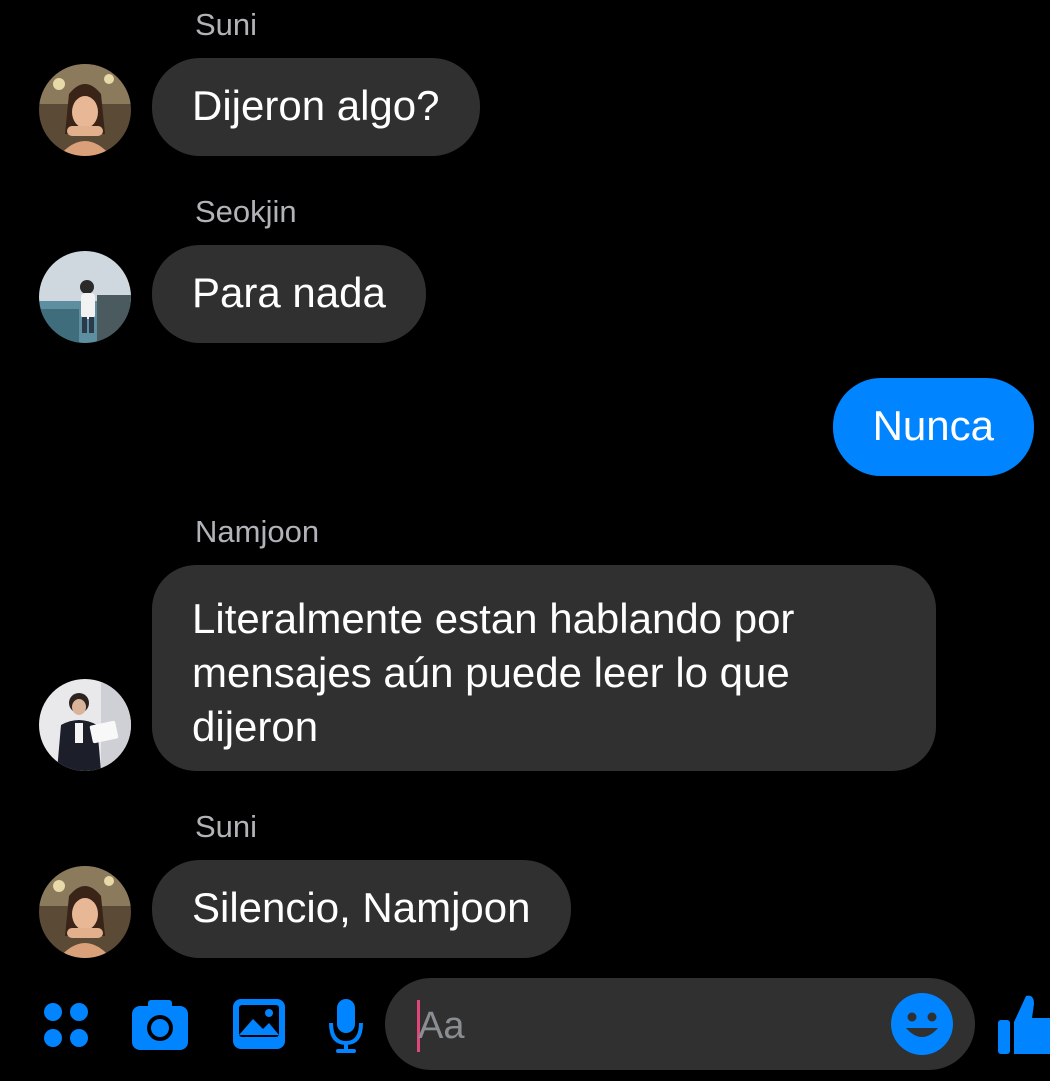 This screenshot has height=1081, width=1050. I want to click on composer-bar: Aa, so click(525, 1026).